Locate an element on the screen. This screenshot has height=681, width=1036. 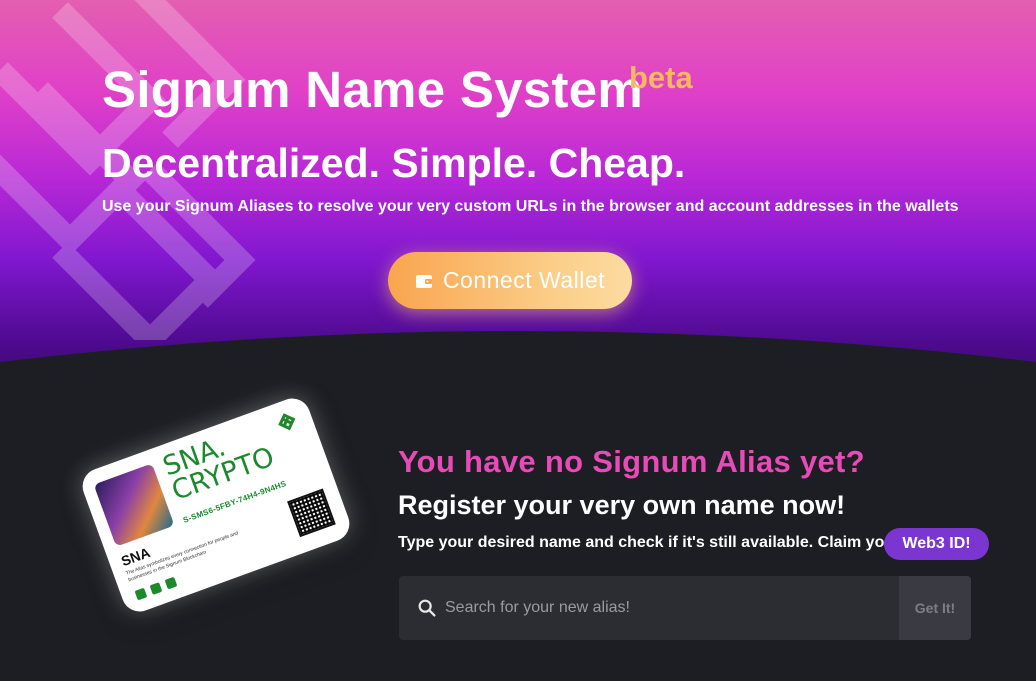
twitter-icon is located at coordinates (171, 583).